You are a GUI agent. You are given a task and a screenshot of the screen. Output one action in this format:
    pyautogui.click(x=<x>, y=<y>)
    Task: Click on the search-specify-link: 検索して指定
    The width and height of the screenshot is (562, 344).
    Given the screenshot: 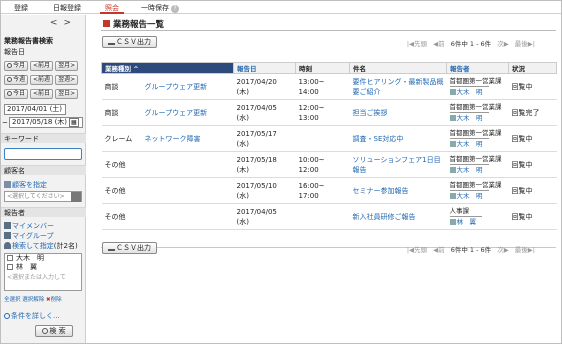 What is the action you would take?
    pyautogui.click(x=33, y=246)
    